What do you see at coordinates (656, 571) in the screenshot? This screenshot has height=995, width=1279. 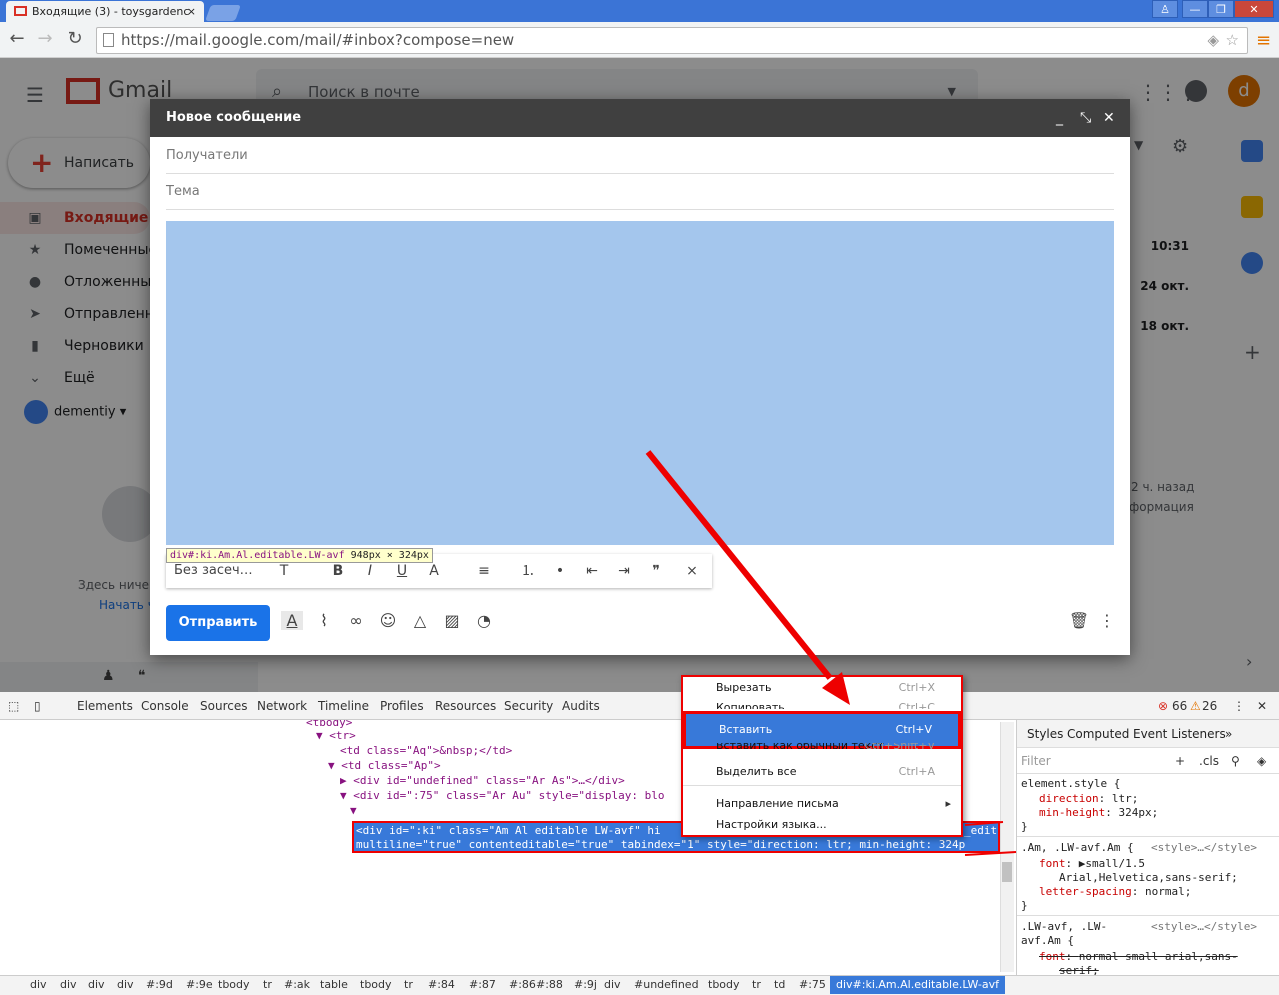 I see `quote-icon: ❞` at bounding box center [656, 571].